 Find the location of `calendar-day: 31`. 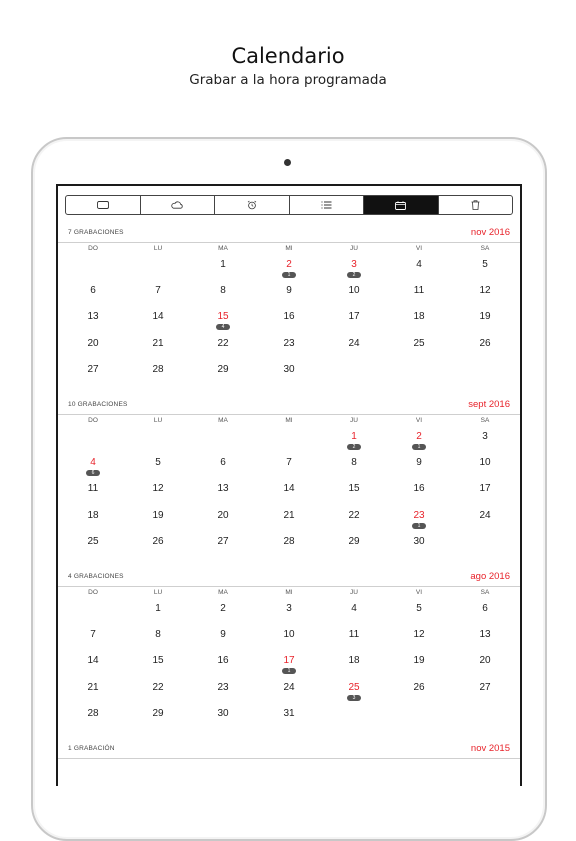

calendar-day: 31 is located at coordinates (289, 713).